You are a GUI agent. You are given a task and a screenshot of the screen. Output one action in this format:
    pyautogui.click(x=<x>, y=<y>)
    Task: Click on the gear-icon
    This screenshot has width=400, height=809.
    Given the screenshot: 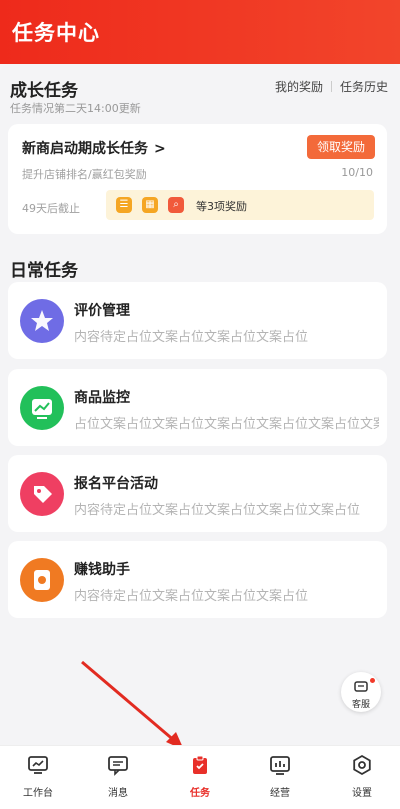 What is the action you would take?
    pyautogui.click(x=362, y=765)
    